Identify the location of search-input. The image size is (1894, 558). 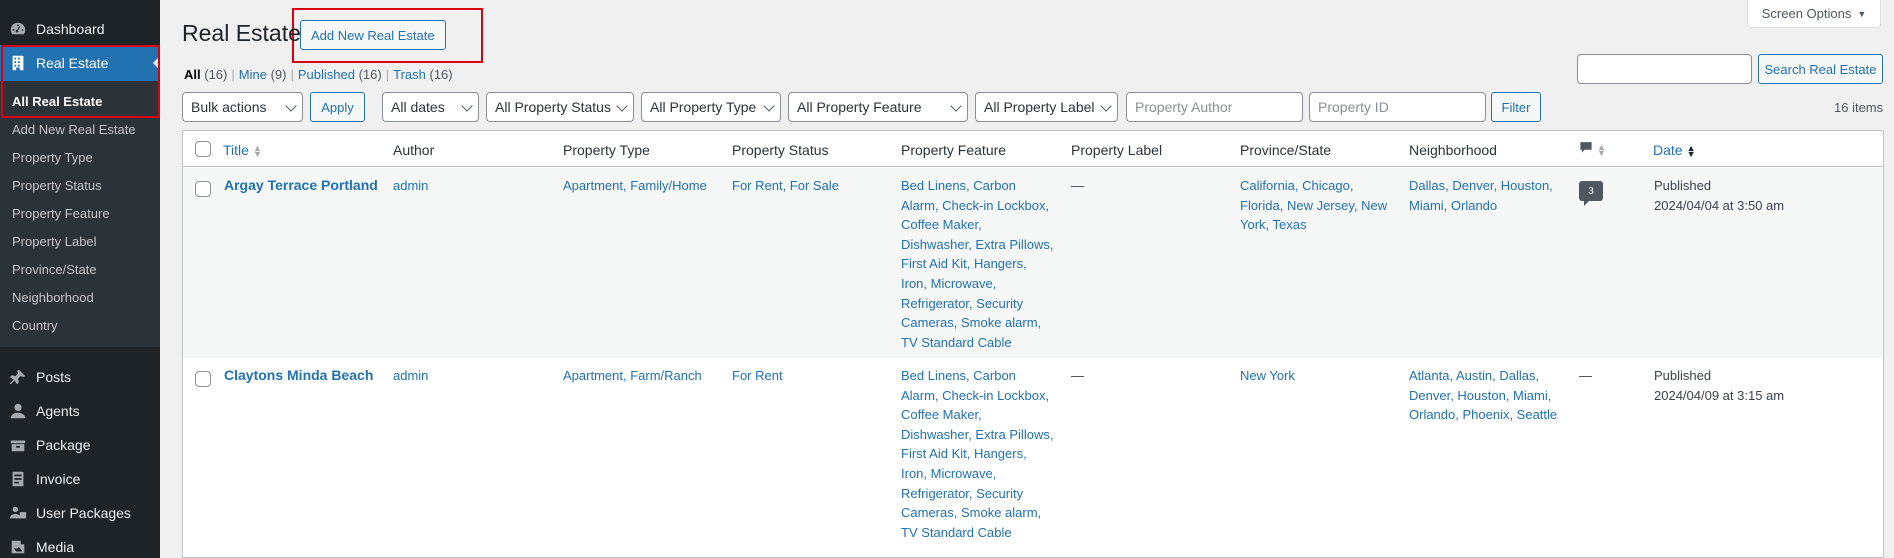
(1664, 69).